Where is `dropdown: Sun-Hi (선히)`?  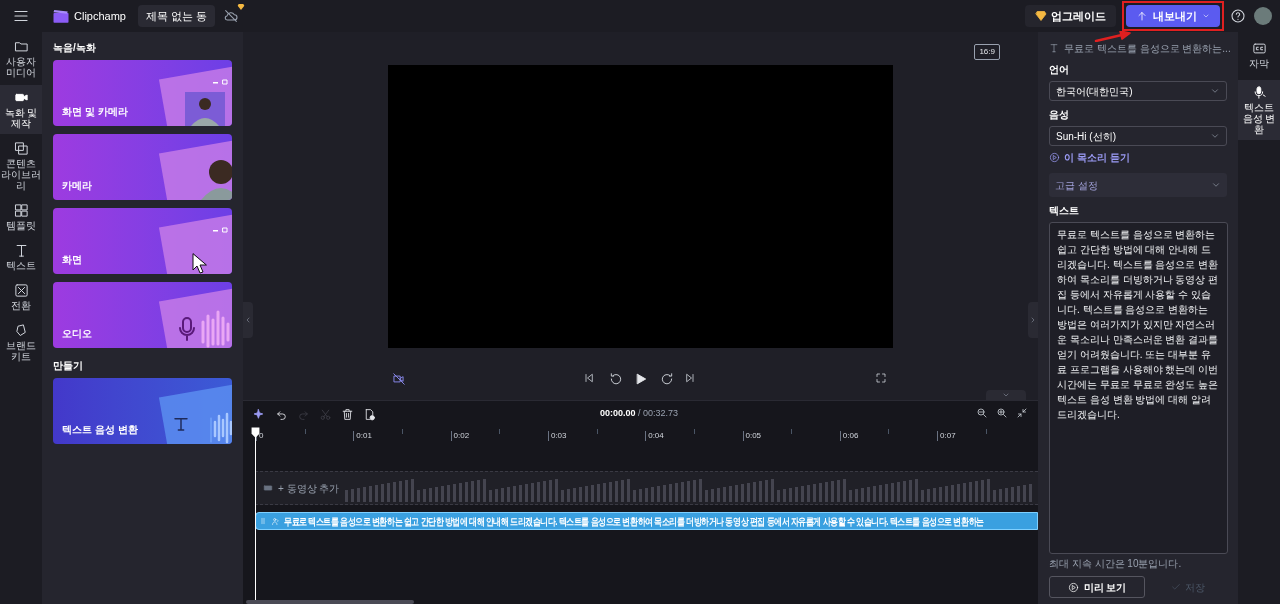 dropdown: Sun-Hi (선히) is located at coordinates (1138, 136).